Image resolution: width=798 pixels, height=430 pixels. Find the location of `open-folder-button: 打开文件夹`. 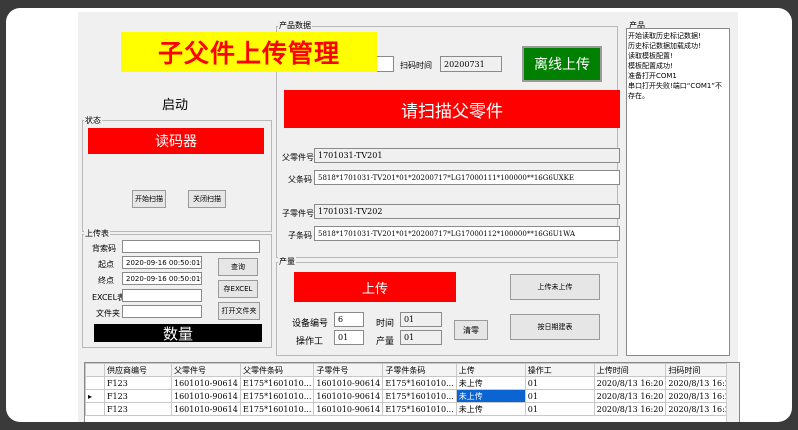

open-folder-button: 打开文件夹 is located at coordinates (239, 311).